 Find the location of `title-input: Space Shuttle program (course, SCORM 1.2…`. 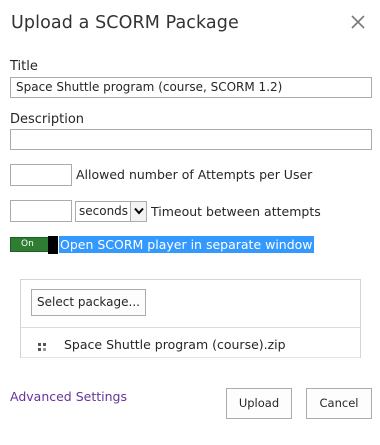

title-input: Space Shuttle program (course, SCORM 1.2… is located at coordinates (191, 87).